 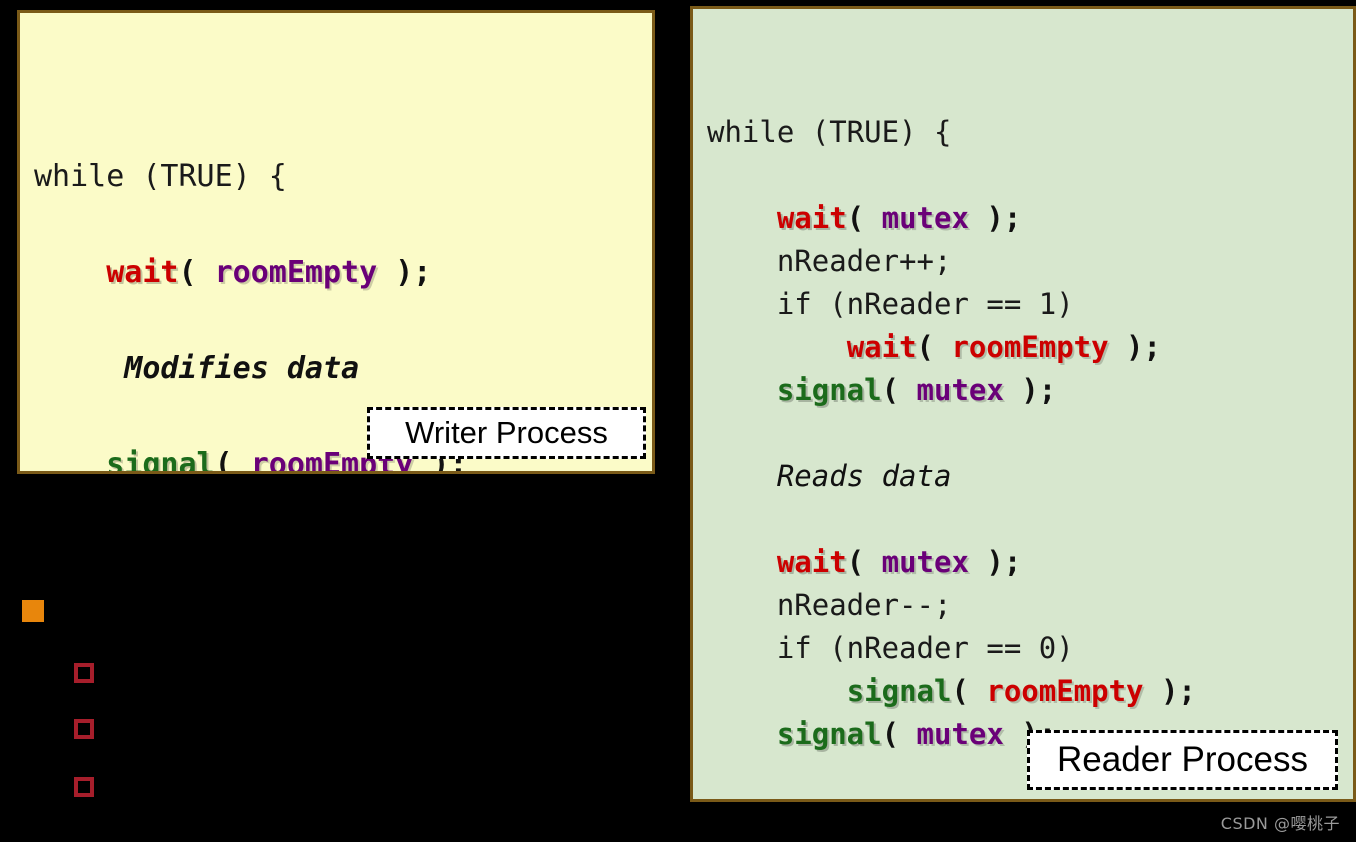 What do you see at coordinates (925, 304) in the screenshot?
I see `code-token: if (nReader == 1)` at bounding box center [925, 304].